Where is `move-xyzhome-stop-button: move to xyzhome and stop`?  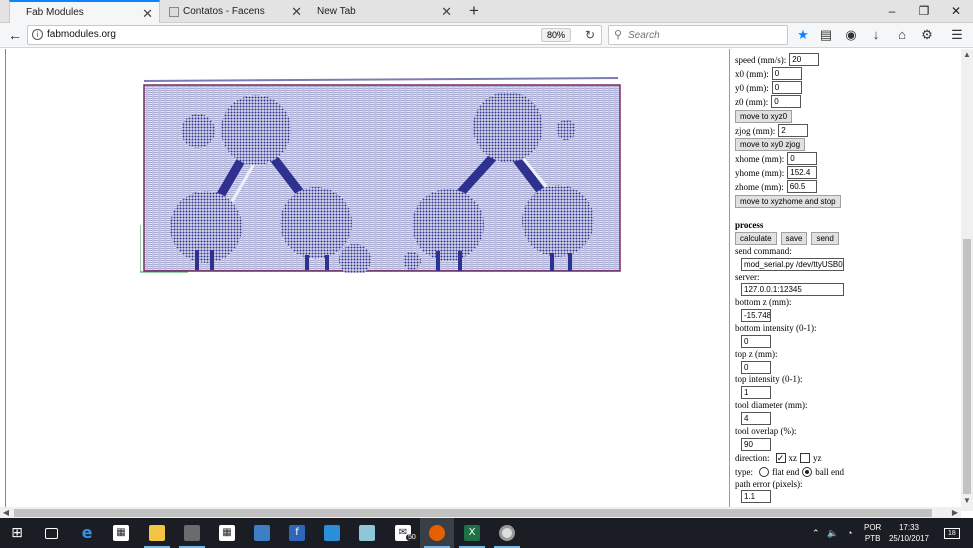
move-xyzhome-stop-button: move to xyzhome and stop is located at coordinates (788, 201).